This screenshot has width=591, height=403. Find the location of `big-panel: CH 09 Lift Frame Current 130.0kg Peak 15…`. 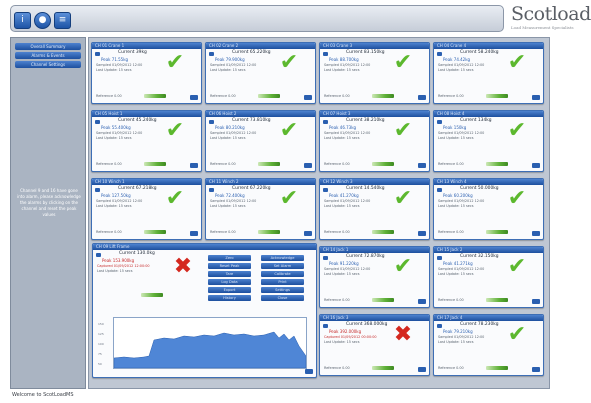

big-panel: CH 09 Lift Frame Current 130.0kg Peak 15… is located at coordinates (204, 310).